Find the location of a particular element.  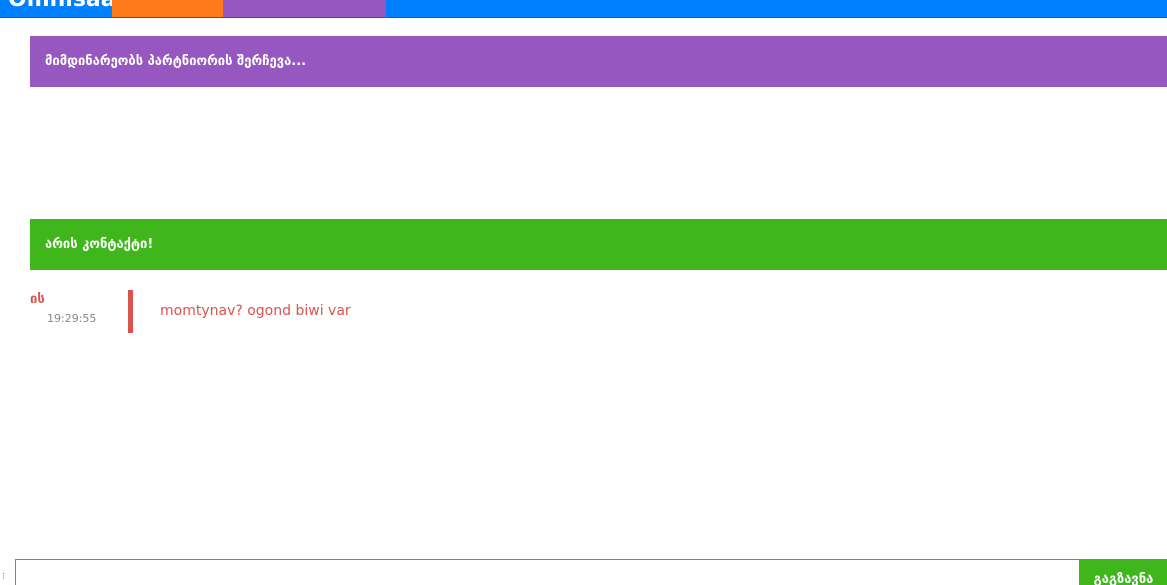

top-navigation-bar: Omnisaa is located at coordinates (583, 9).